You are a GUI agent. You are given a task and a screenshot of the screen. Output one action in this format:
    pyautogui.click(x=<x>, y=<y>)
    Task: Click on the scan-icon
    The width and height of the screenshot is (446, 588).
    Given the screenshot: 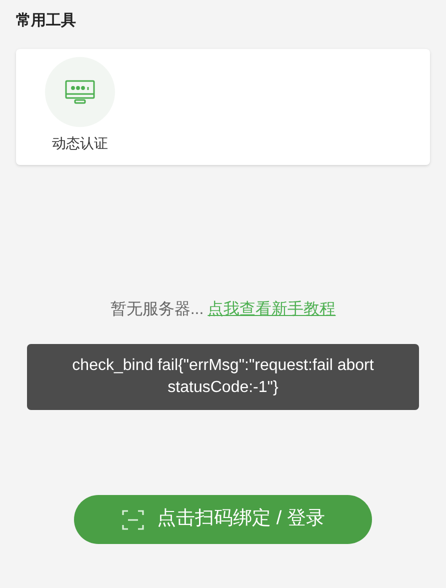 What is the action you would take?
    pyautogui.click(x=133, y=520)
    